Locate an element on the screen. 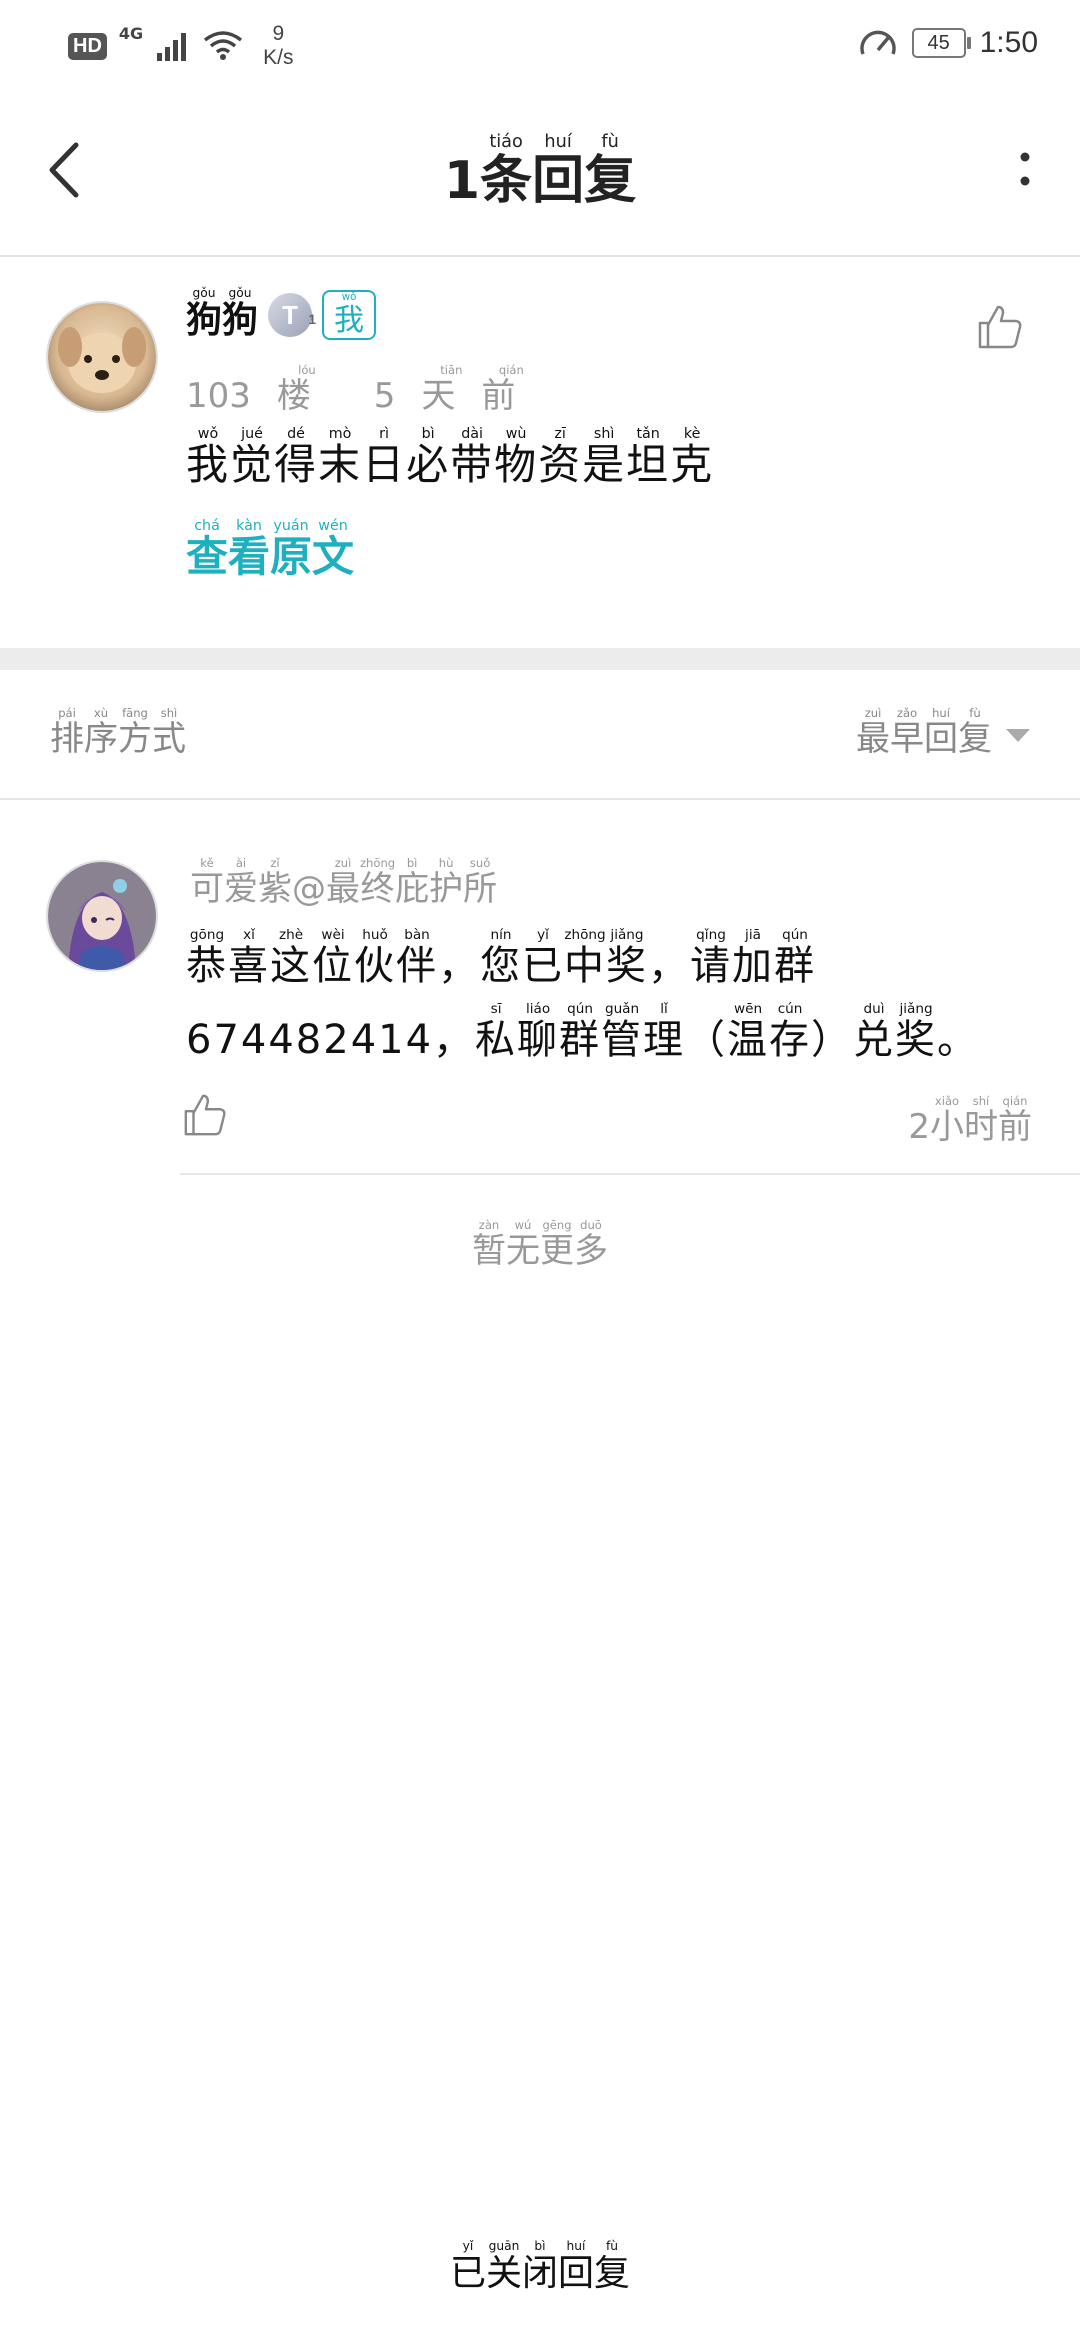  hanzi-char: 文wén is located at coordinates (333, 549).